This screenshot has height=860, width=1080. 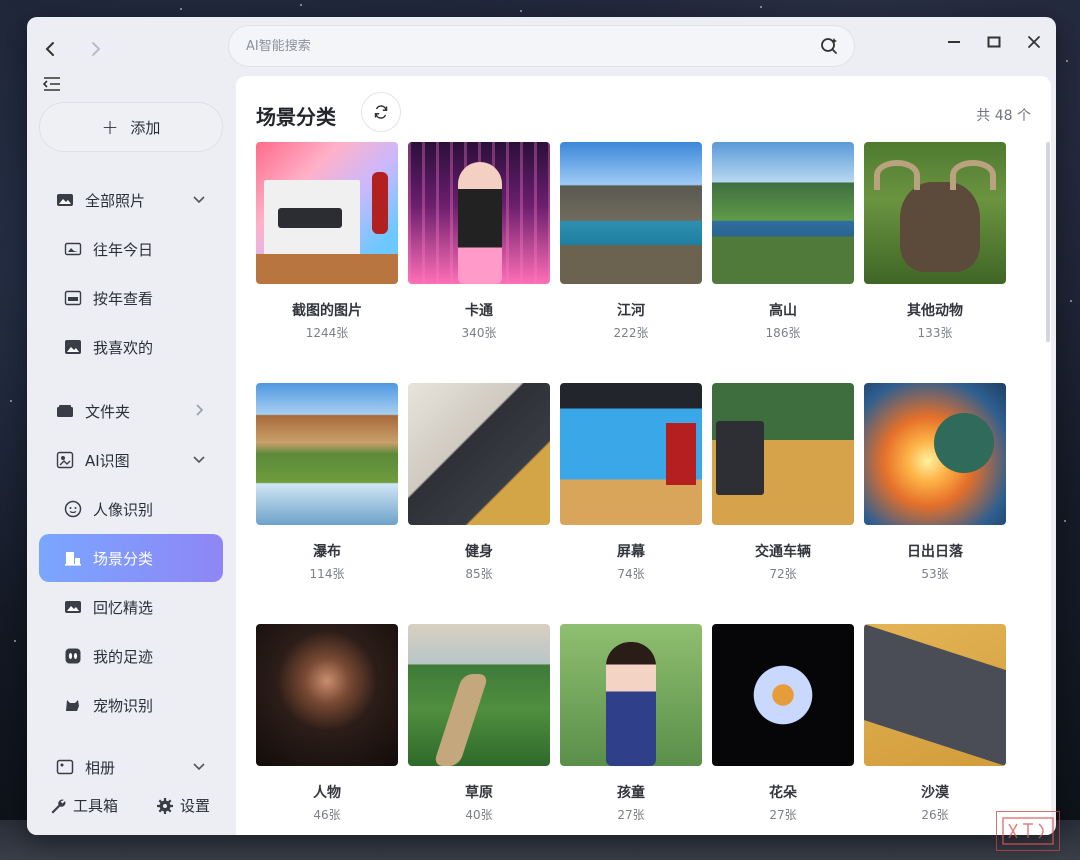 I want to click on scene-card: 卡通 340张, so click(x=479, y=241).